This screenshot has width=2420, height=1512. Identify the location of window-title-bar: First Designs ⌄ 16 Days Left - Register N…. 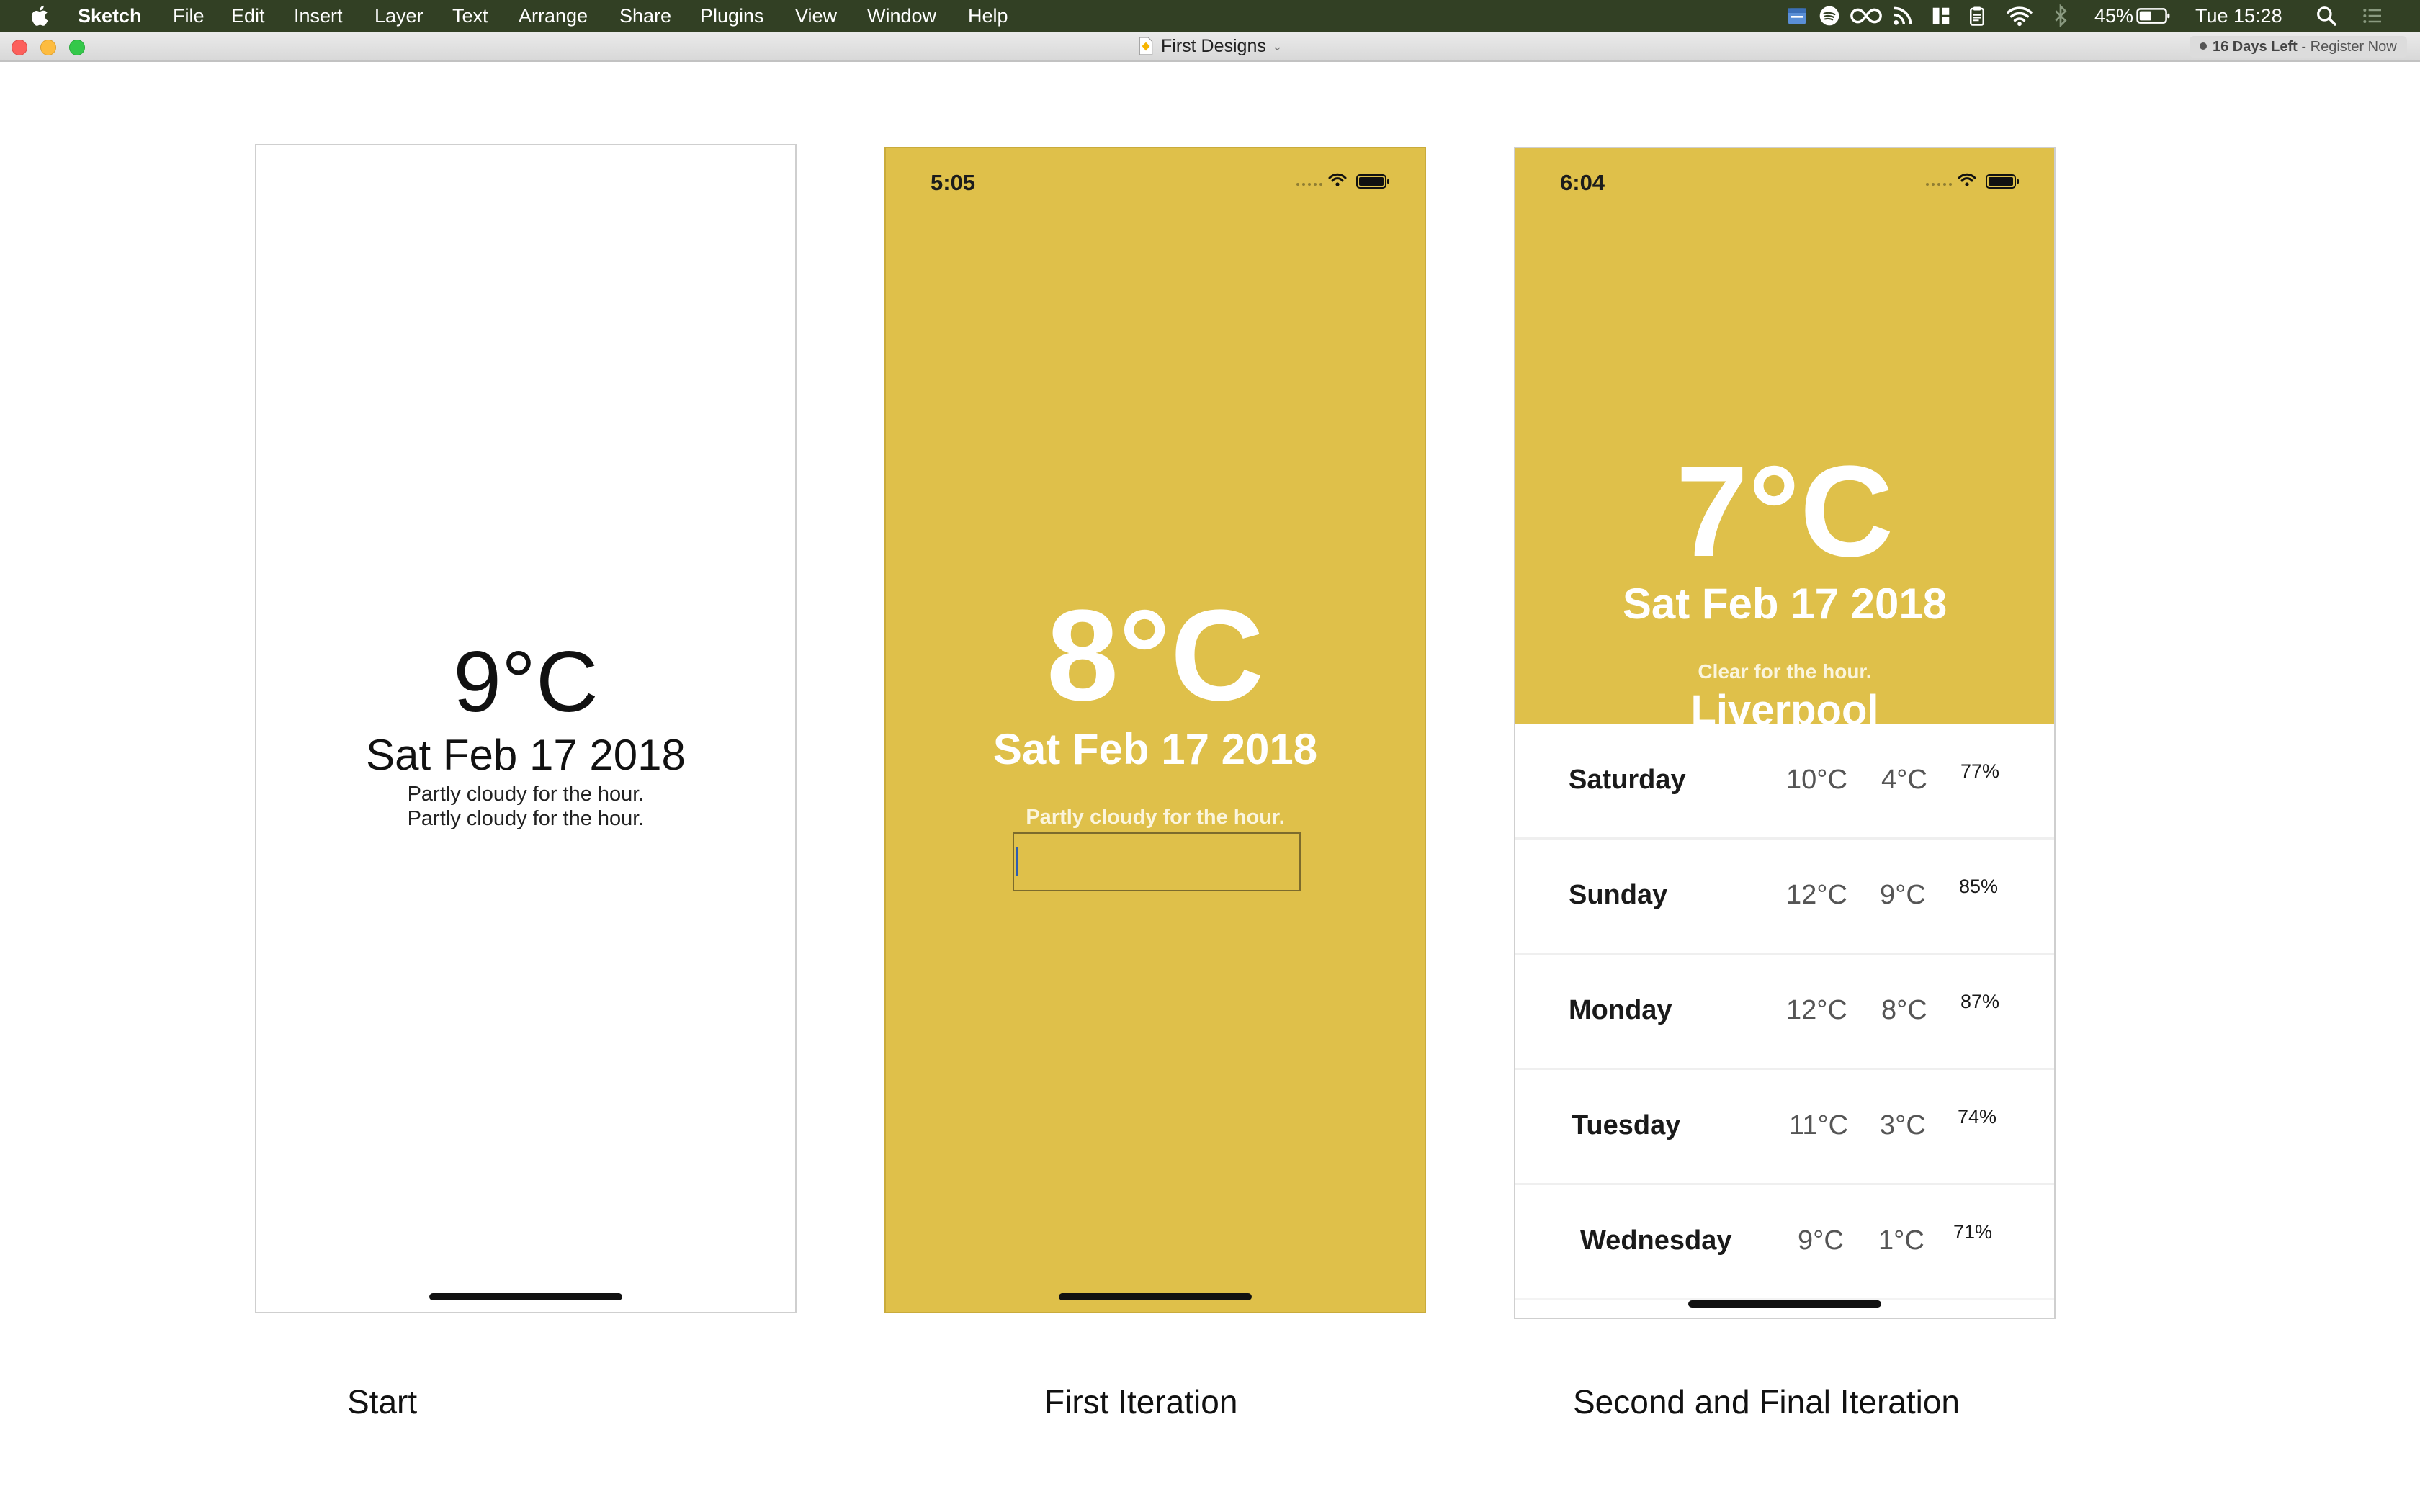
(1210, 47).